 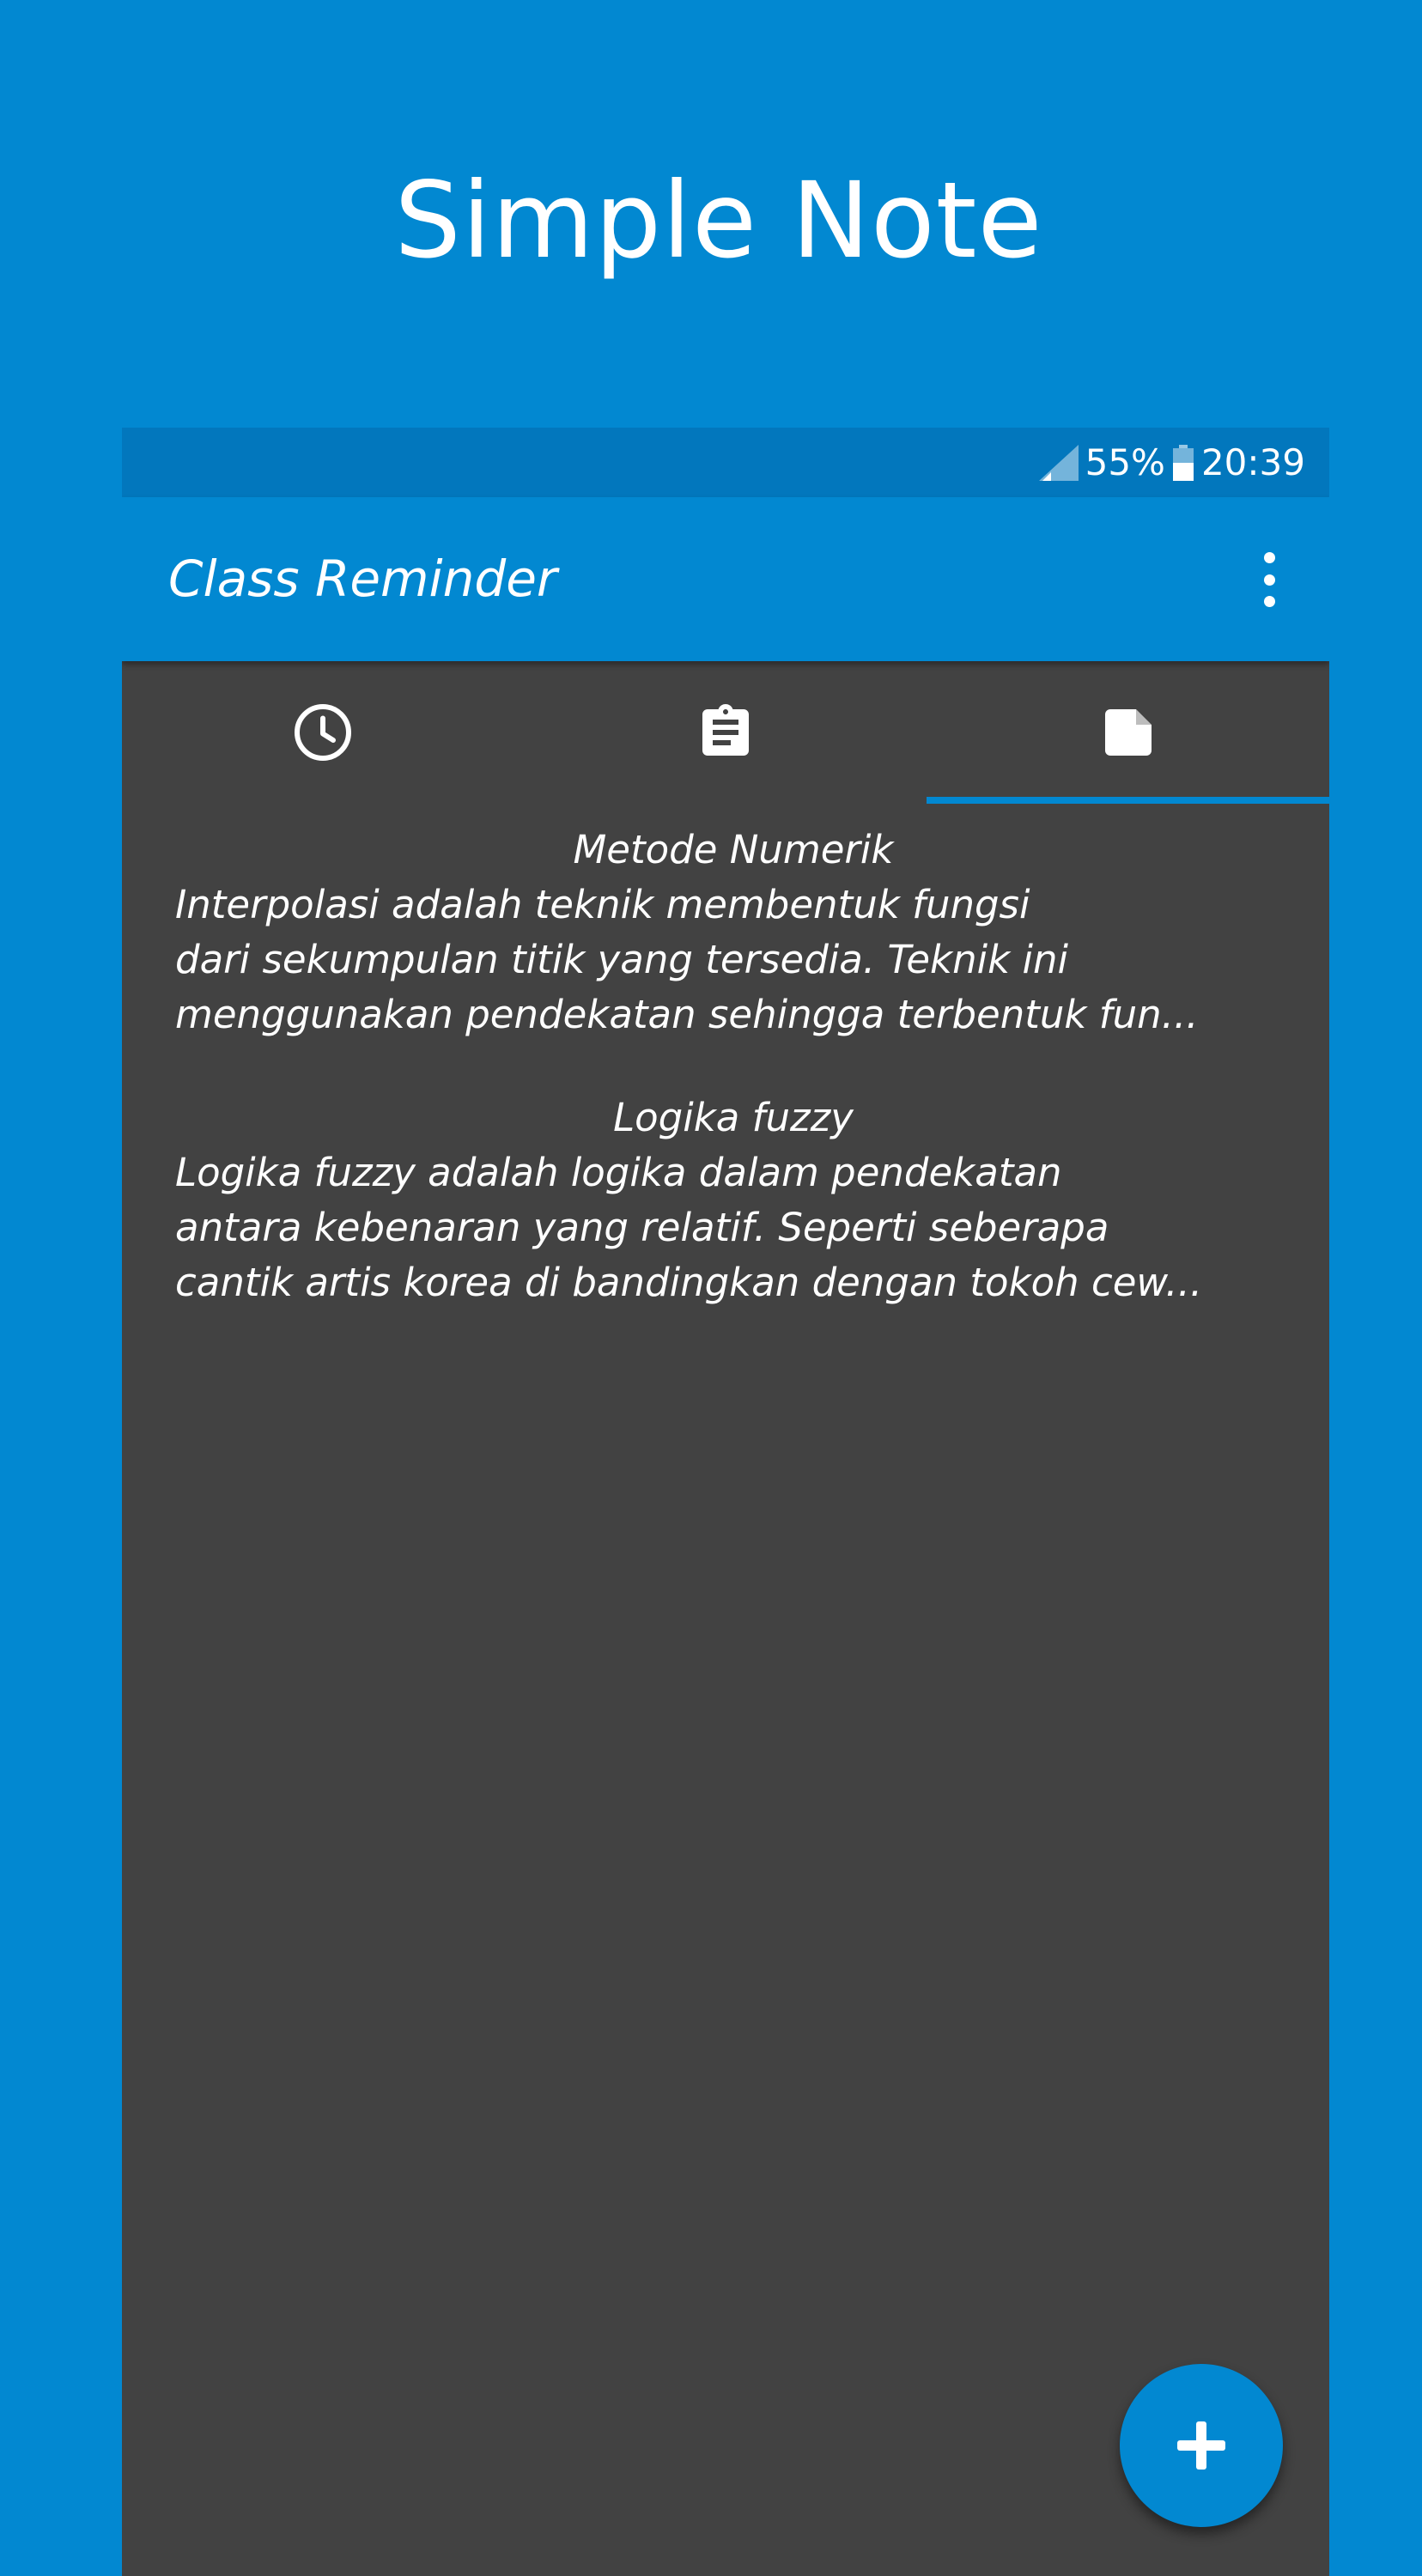 What do you see at coordinates (1125, 462) in the screenshot?
I see `battery-percent: 55%` at bounding box center [1125, 462].